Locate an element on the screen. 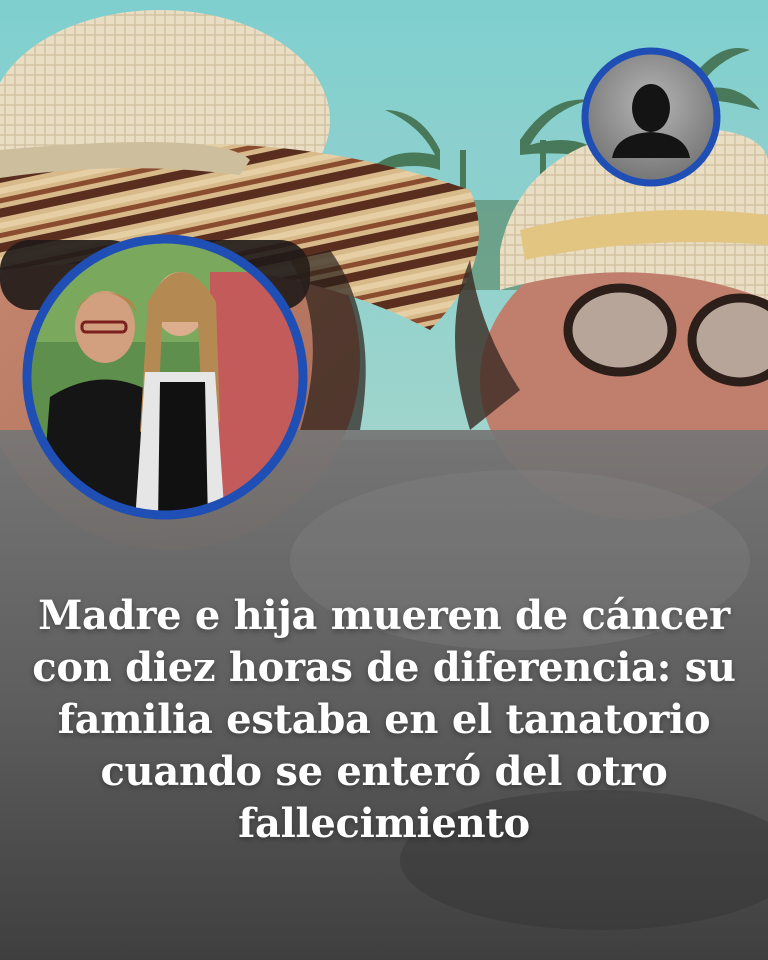 The width and height of the screenshot is (768, 960). inset-family-photo is located at coordinates (165, 377).